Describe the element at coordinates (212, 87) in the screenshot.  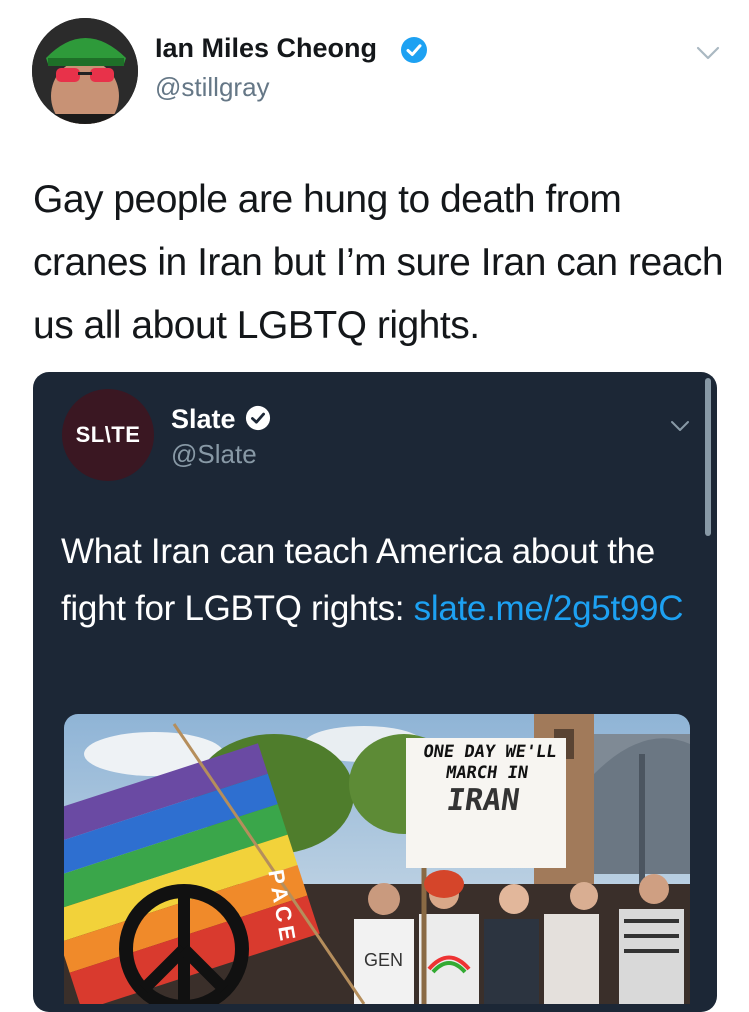
I see `author-handle: @stillgray` at that location.